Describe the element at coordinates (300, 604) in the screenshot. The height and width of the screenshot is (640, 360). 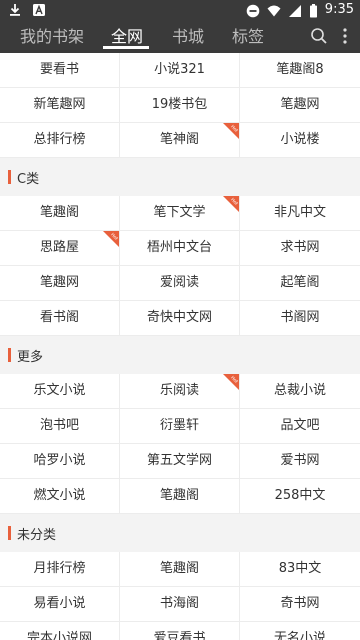
I see `source-item: 奇书网` at that location.